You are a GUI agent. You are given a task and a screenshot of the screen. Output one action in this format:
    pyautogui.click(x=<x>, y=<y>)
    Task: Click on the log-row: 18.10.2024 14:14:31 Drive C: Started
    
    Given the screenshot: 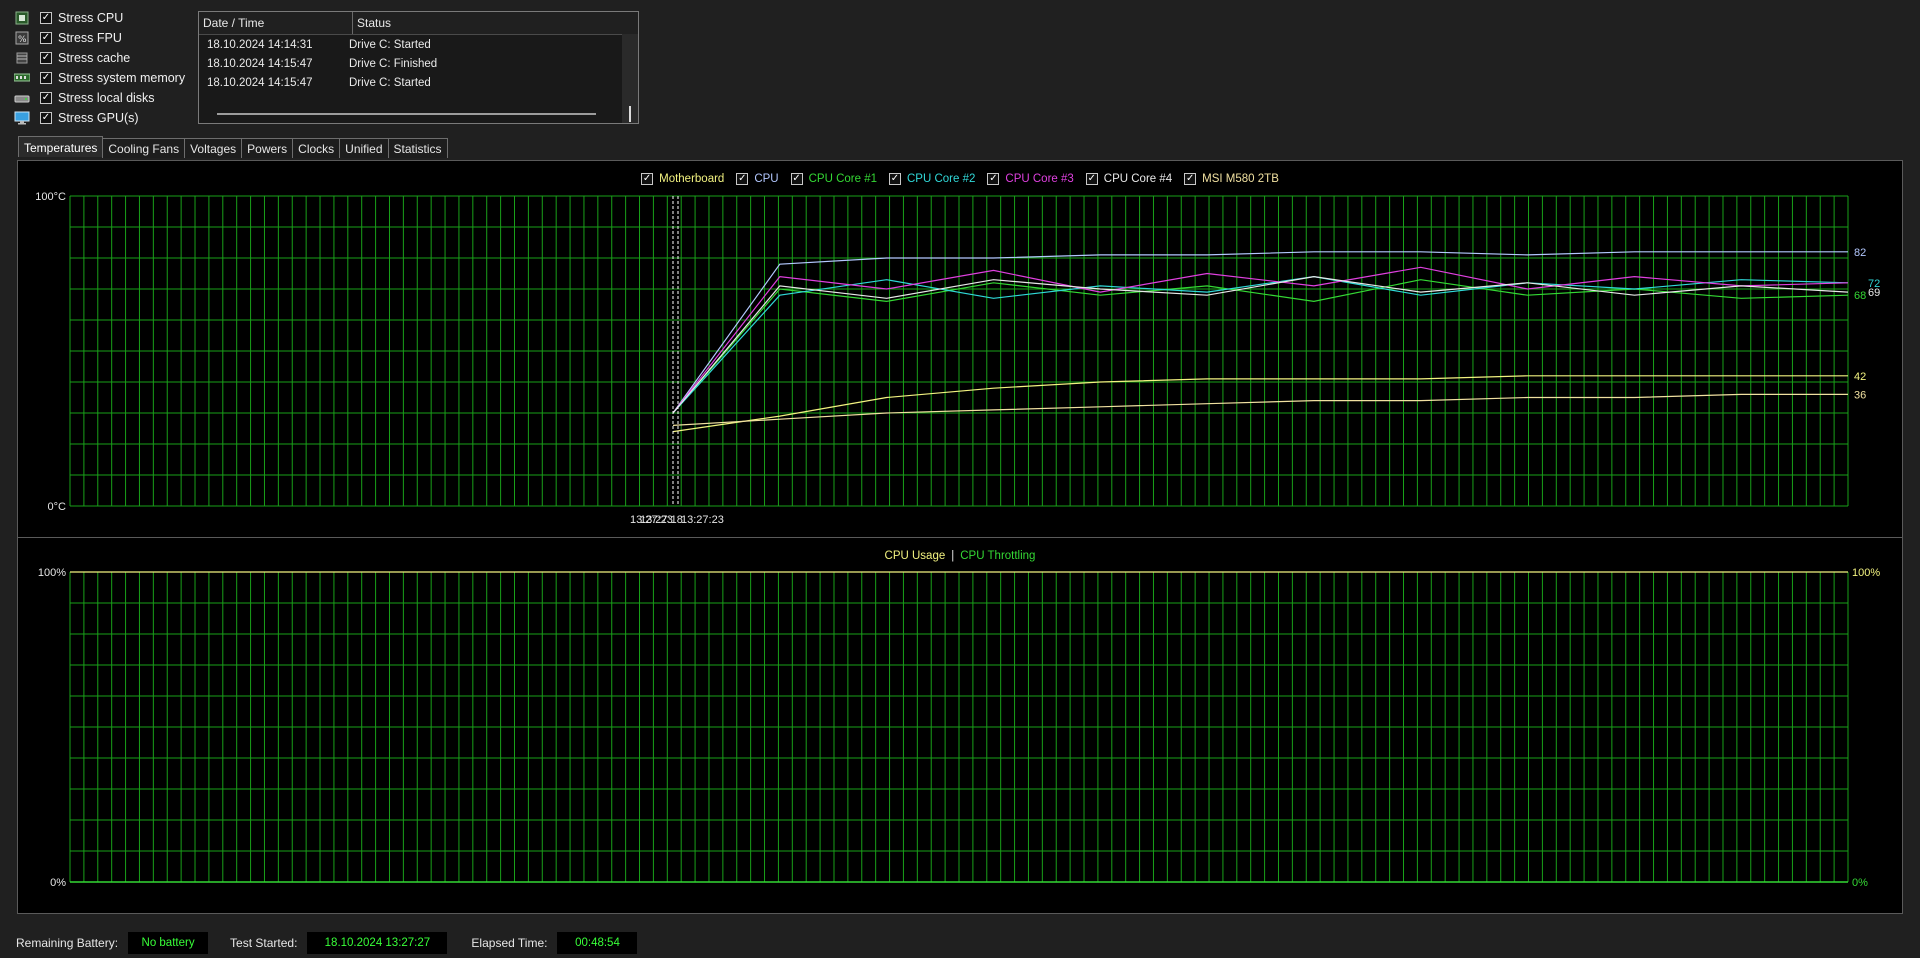 What is the action you would take?
    pyautogui.click(x=418, y=44)
    